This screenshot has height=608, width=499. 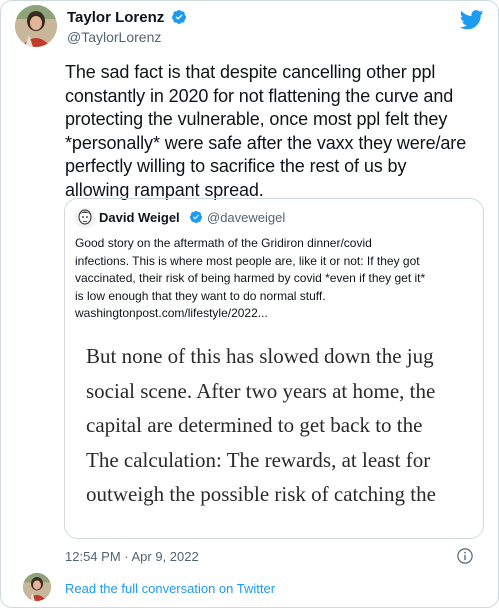 I want to click on author-avatar, so click(x=36, y=26).